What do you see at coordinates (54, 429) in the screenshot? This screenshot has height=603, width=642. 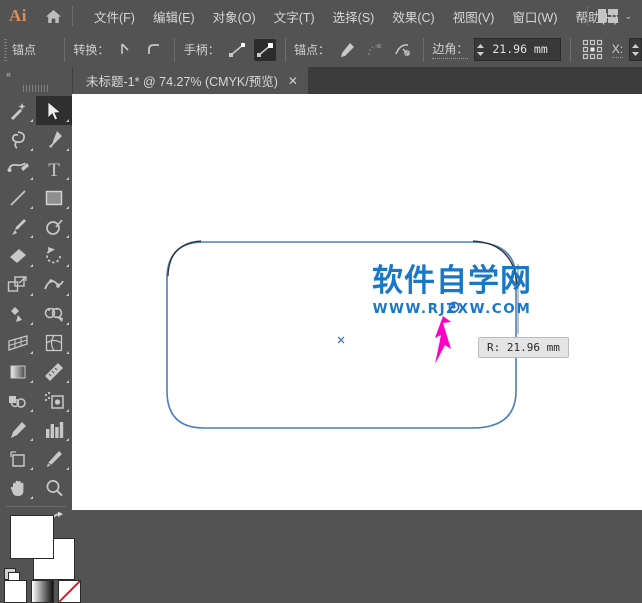 I see `column-graph-tool` at bounding box center [54, 429].